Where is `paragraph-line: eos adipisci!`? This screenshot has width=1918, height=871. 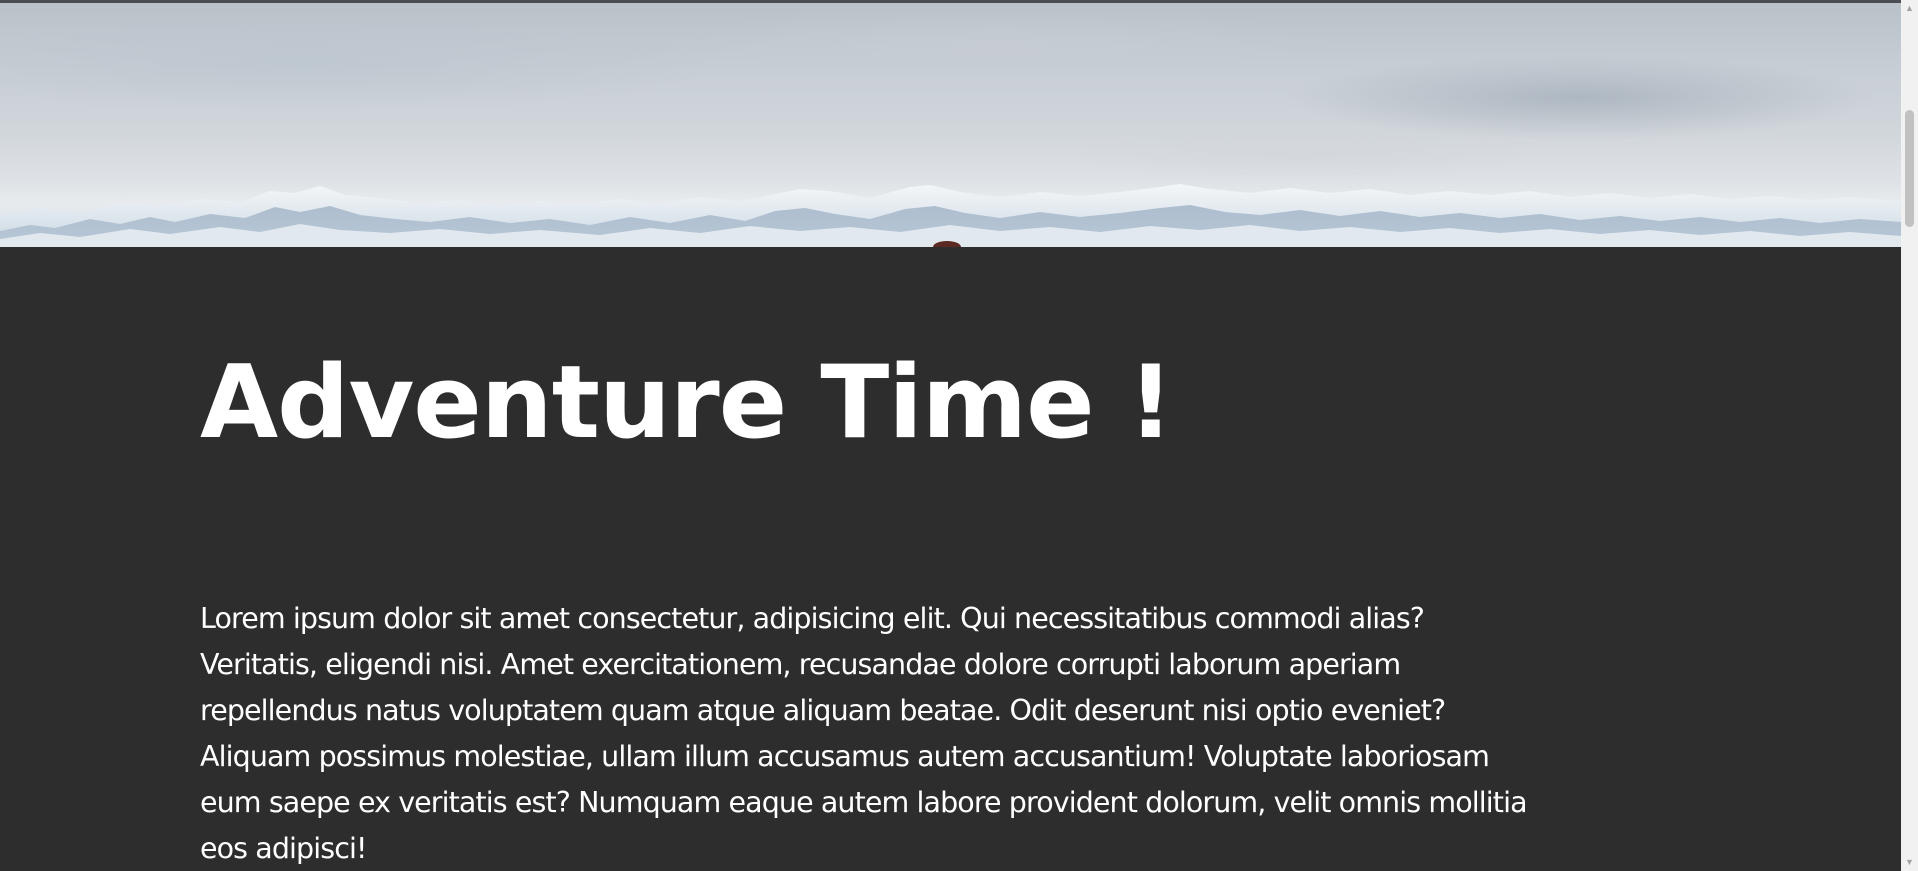 paragraph-line: eos adipisci! is located at coordinates (283, 848).